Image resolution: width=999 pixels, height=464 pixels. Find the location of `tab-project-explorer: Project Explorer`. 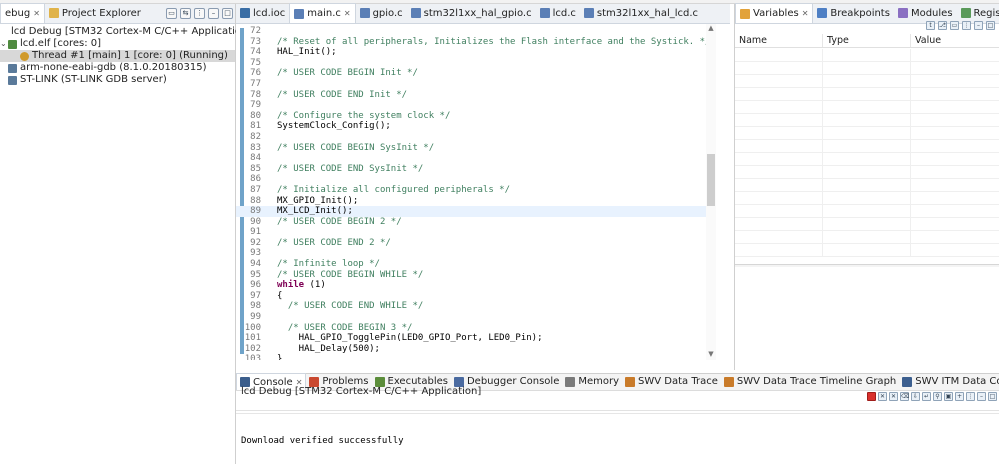

tab-project-explorer: Project Explorer is located at coordinates (95, 13).